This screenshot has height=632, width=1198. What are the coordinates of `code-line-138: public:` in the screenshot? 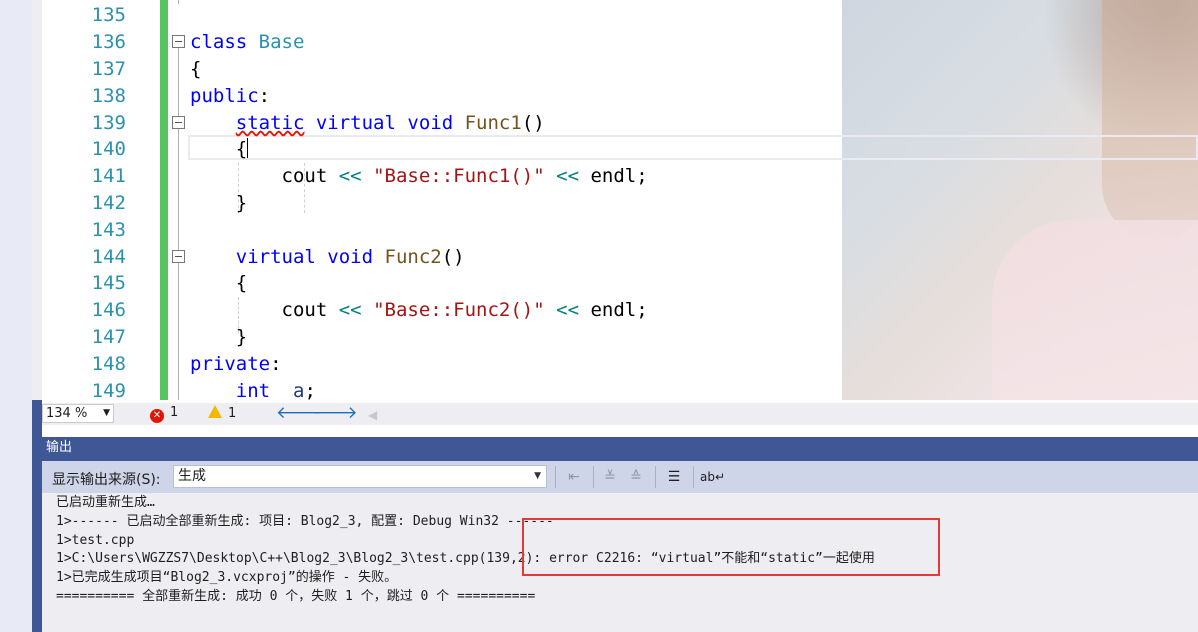 It's located at (230, 96).